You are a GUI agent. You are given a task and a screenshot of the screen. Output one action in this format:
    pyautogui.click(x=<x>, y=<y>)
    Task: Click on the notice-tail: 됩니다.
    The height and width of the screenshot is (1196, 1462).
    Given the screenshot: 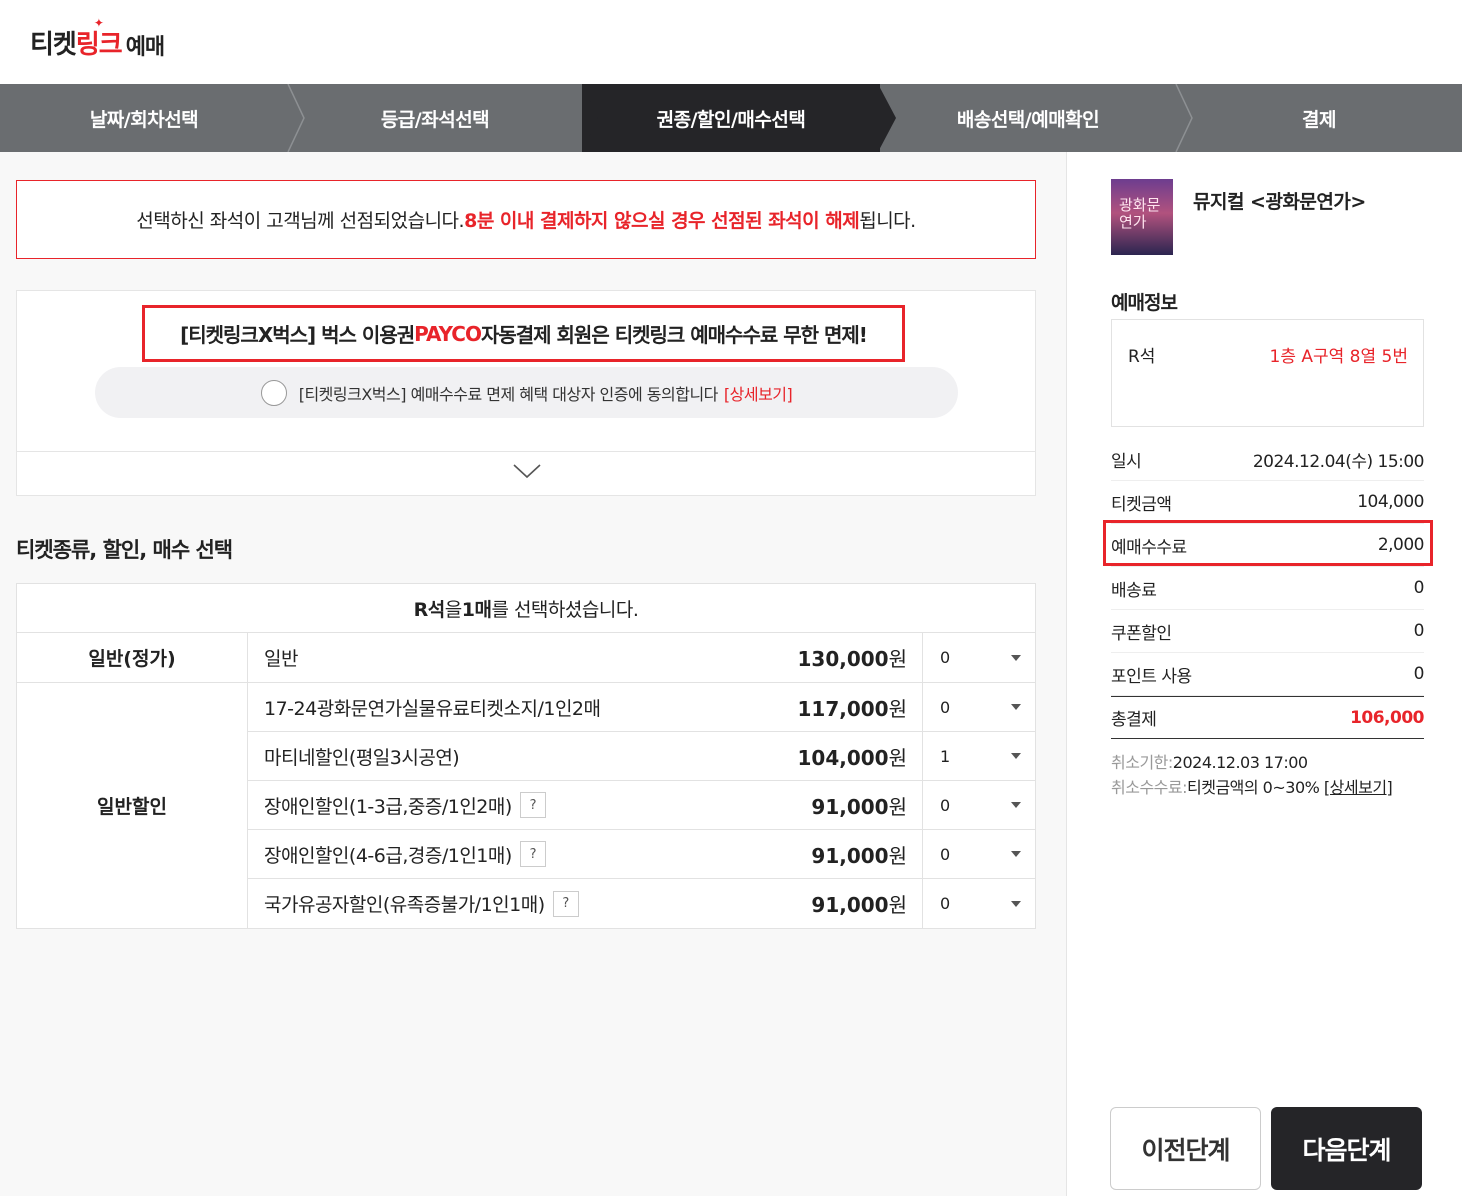 What is the action you would take?
    pyautogui.click(x=887, y=221)
    